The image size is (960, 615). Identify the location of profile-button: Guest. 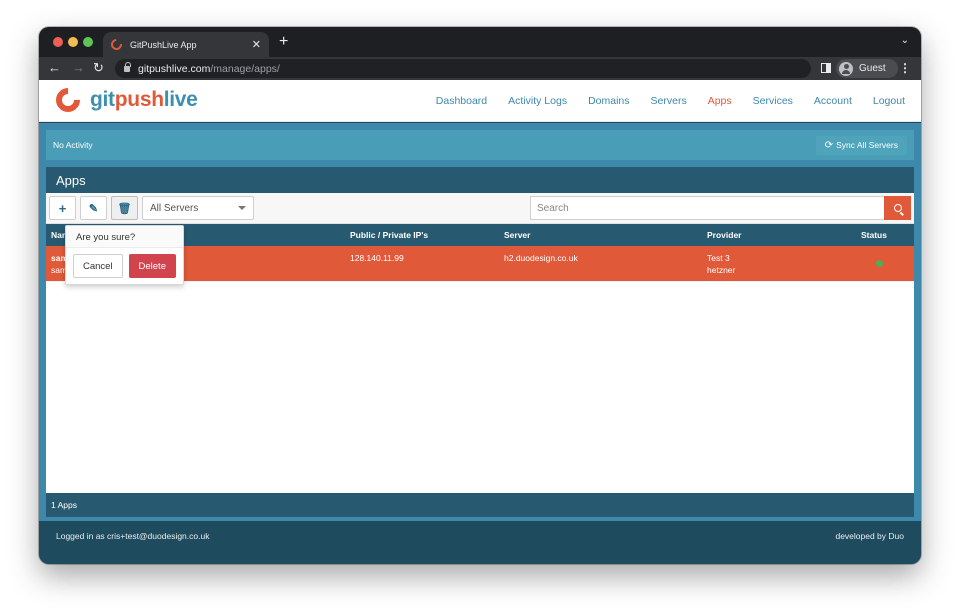
(867, 68).